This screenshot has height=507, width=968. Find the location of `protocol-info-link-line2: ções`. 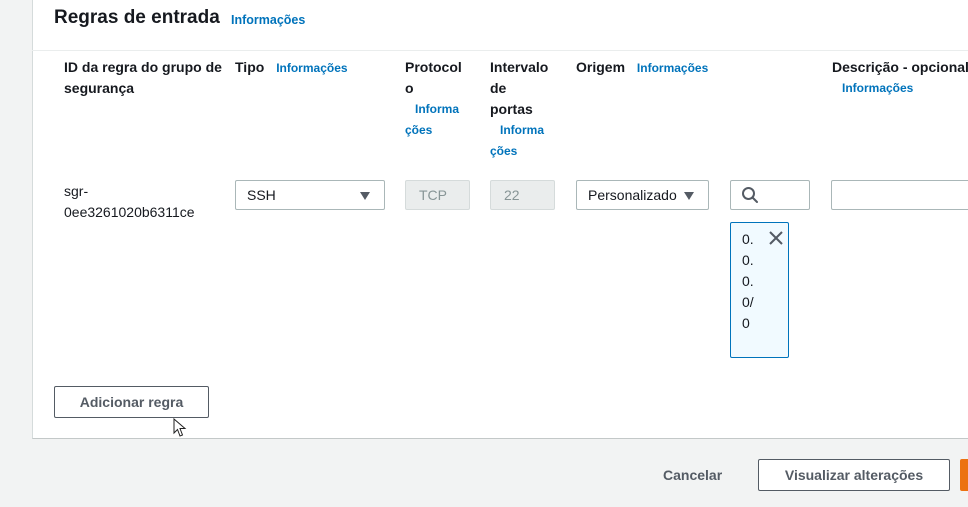

protocol-info-link-line2: ções is located at coordinates (442, 130).